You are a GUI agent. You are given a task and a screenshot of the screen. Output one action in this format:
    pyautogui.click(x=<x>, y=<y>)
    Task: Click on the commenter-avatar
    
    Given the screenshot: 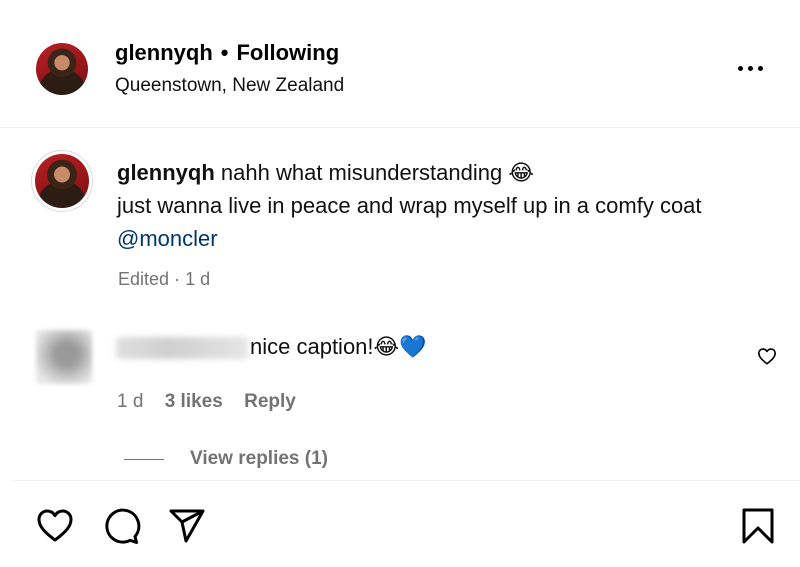 What is the action you would take?
    pyautogui.click(x=64, y=357)
    